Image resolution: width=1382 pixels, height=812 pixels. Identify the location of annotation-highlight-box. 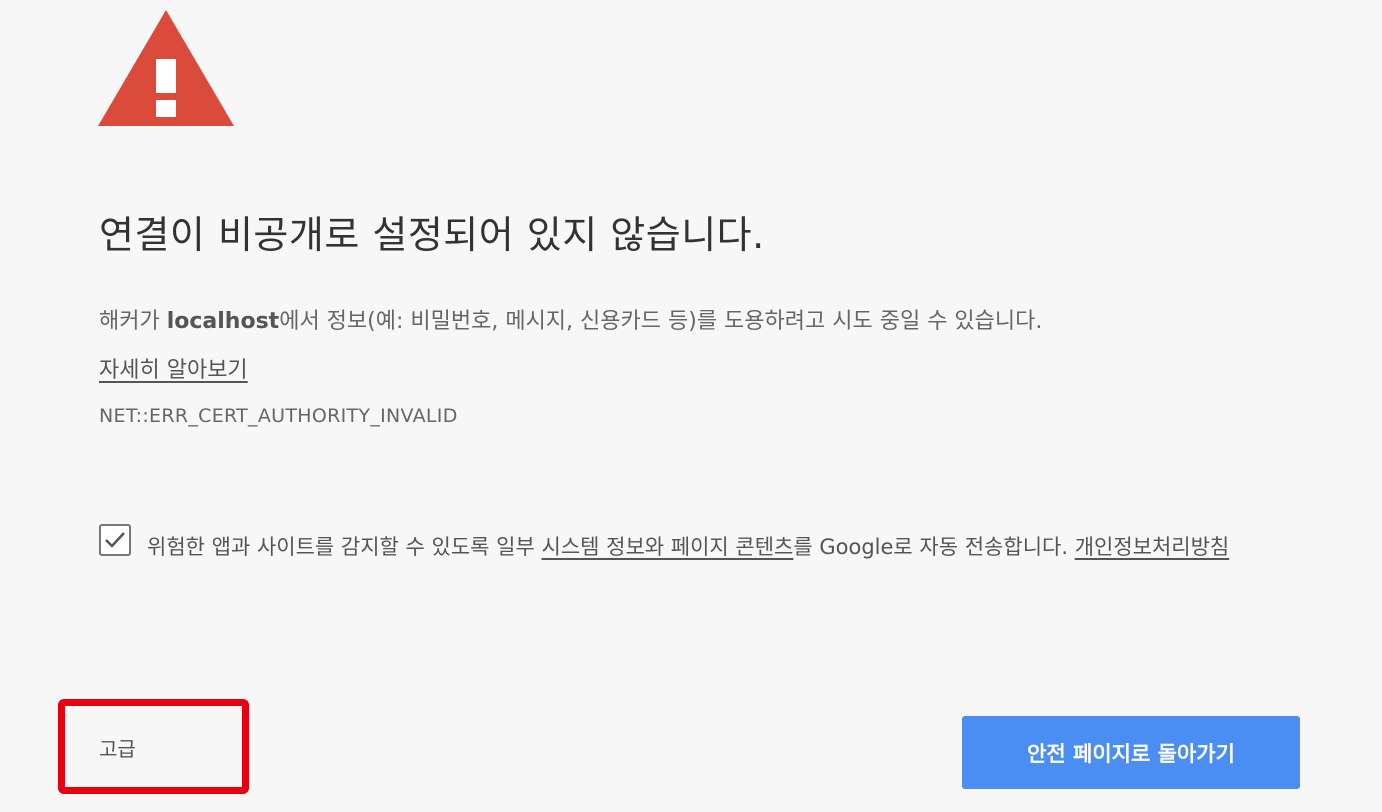
(153, 746).